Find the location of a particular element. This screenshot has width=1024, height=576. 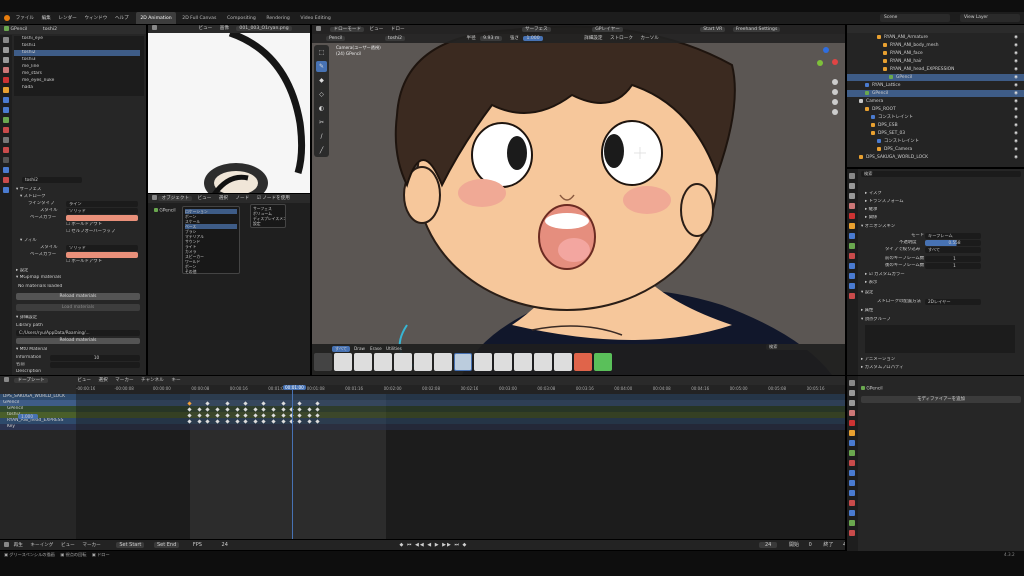

custom-colors-panel: ▸ ☑ カスタムカラー is located at coordinates (885, 275).